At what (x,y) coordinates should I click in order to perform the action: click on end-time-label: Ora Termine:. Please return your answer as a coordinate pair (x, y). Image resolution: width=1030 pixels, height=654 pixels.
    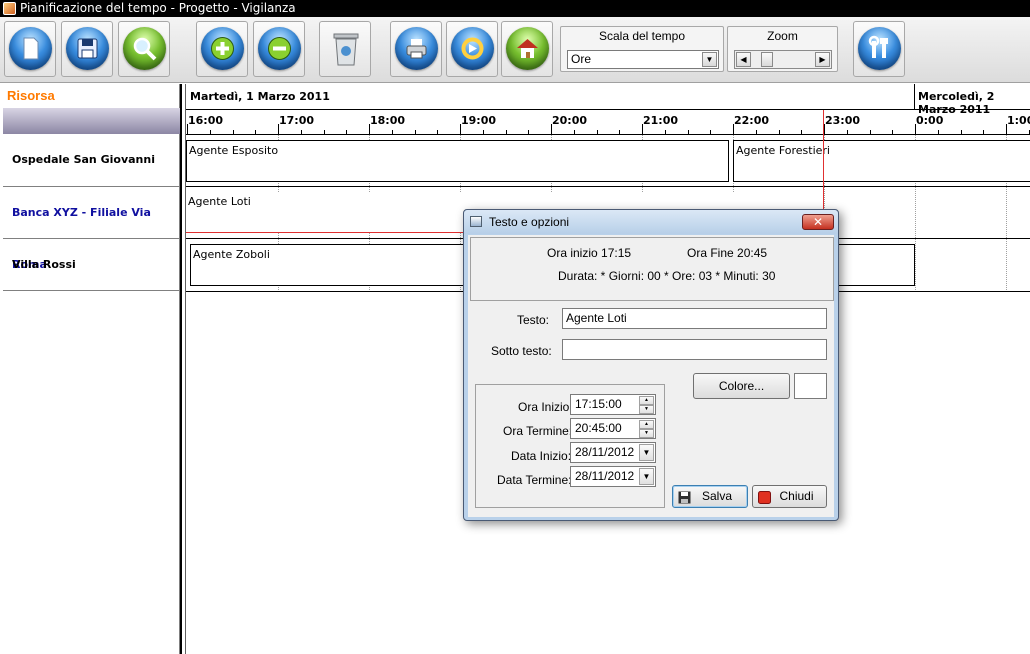
    Looking at the image, I should click on (538, 431).